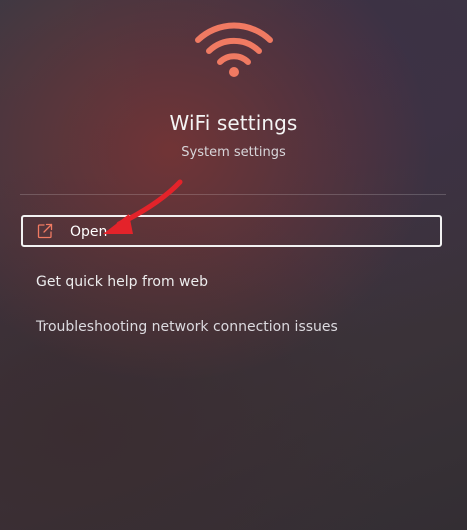 This screenshot has height=530, width=467. I want to click on red-arrow-icon, so click(143, 206).